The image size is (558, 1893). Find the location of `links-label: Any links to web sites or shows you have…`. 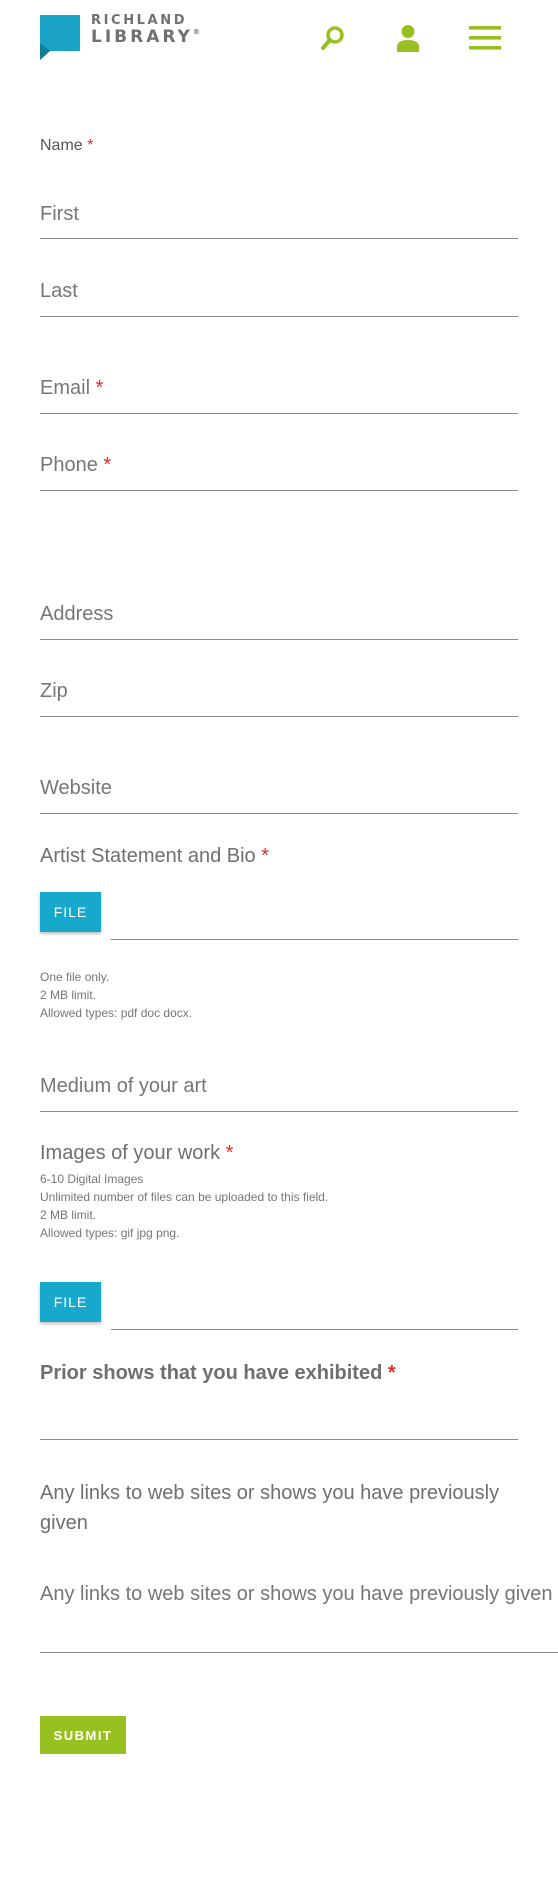

links-label: Any links to web sites or shows you have… is located at coordinates (270, 1508).